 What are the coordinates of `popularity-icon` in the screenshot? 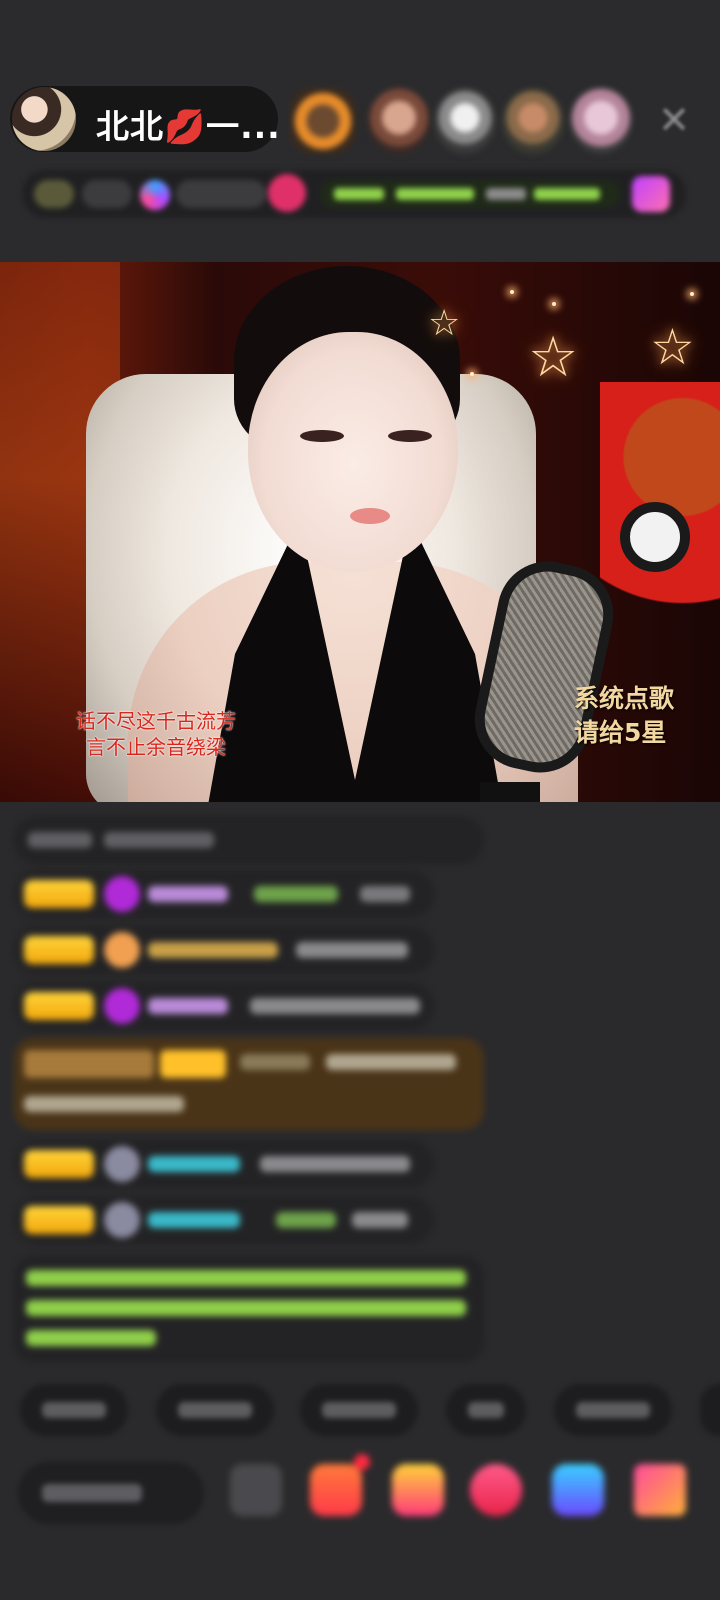 It's located at (155, 195).